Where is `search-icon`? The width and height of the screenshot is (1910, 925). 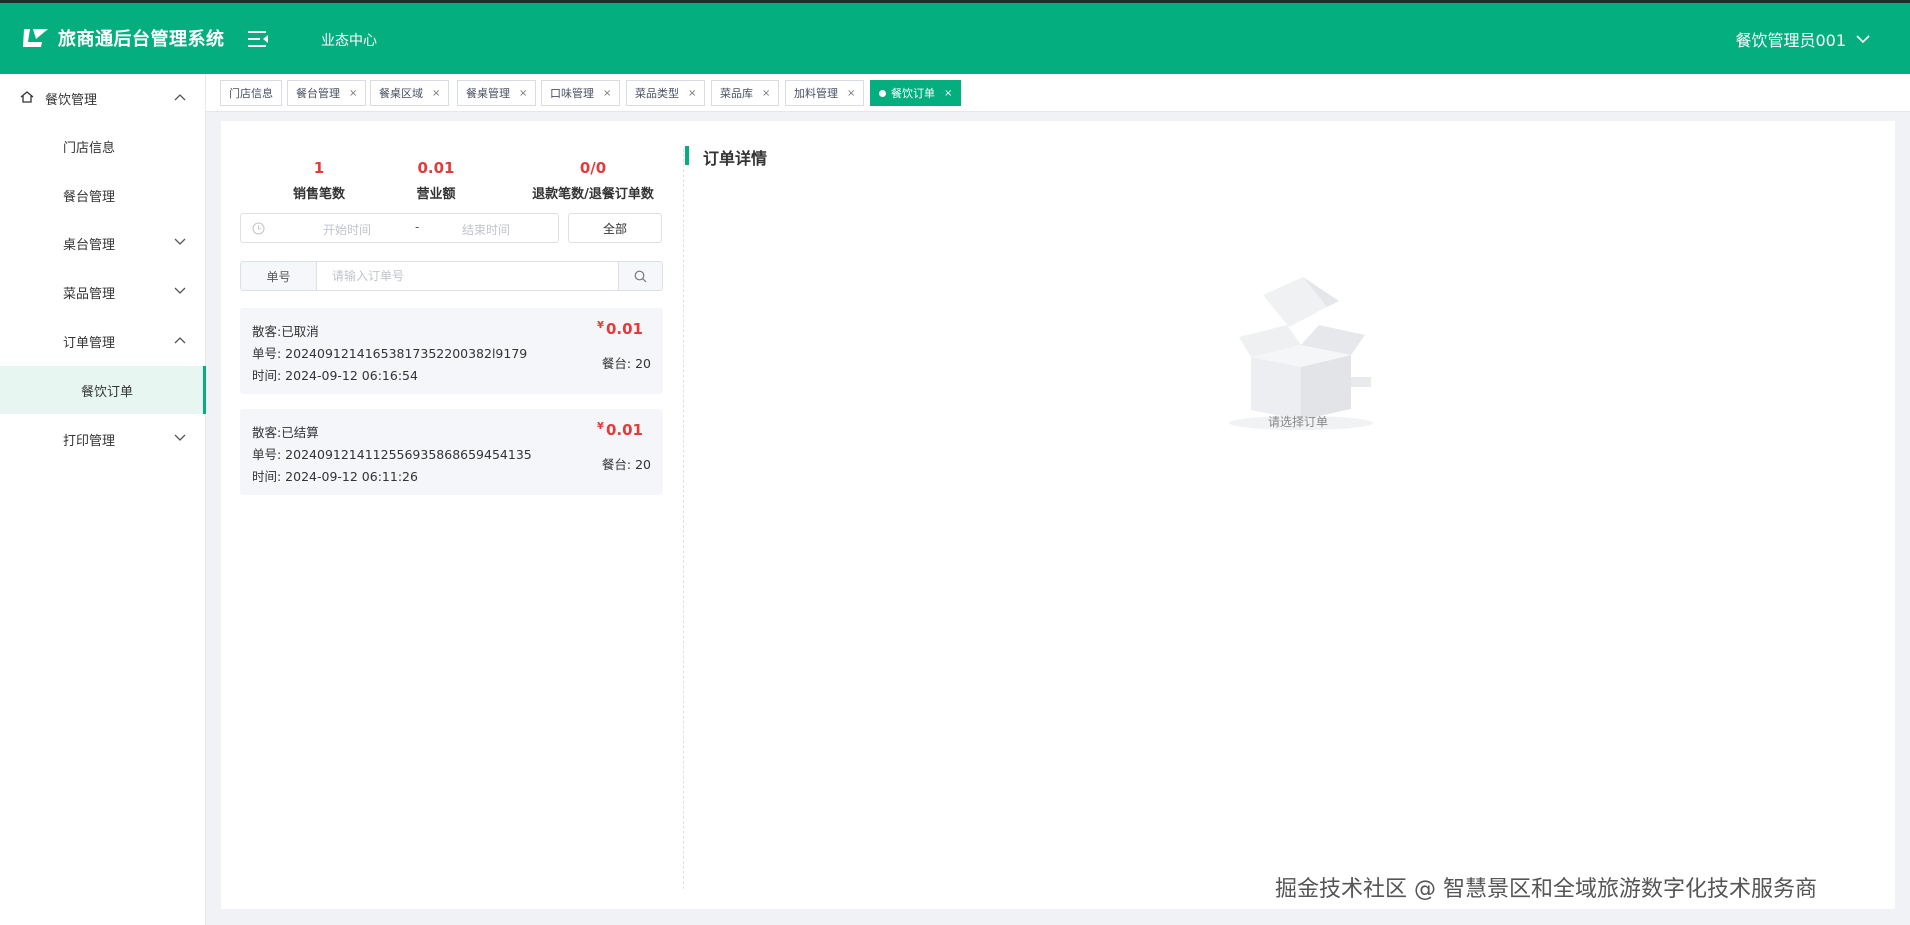
search-icon is located at coordinates (640, 276).